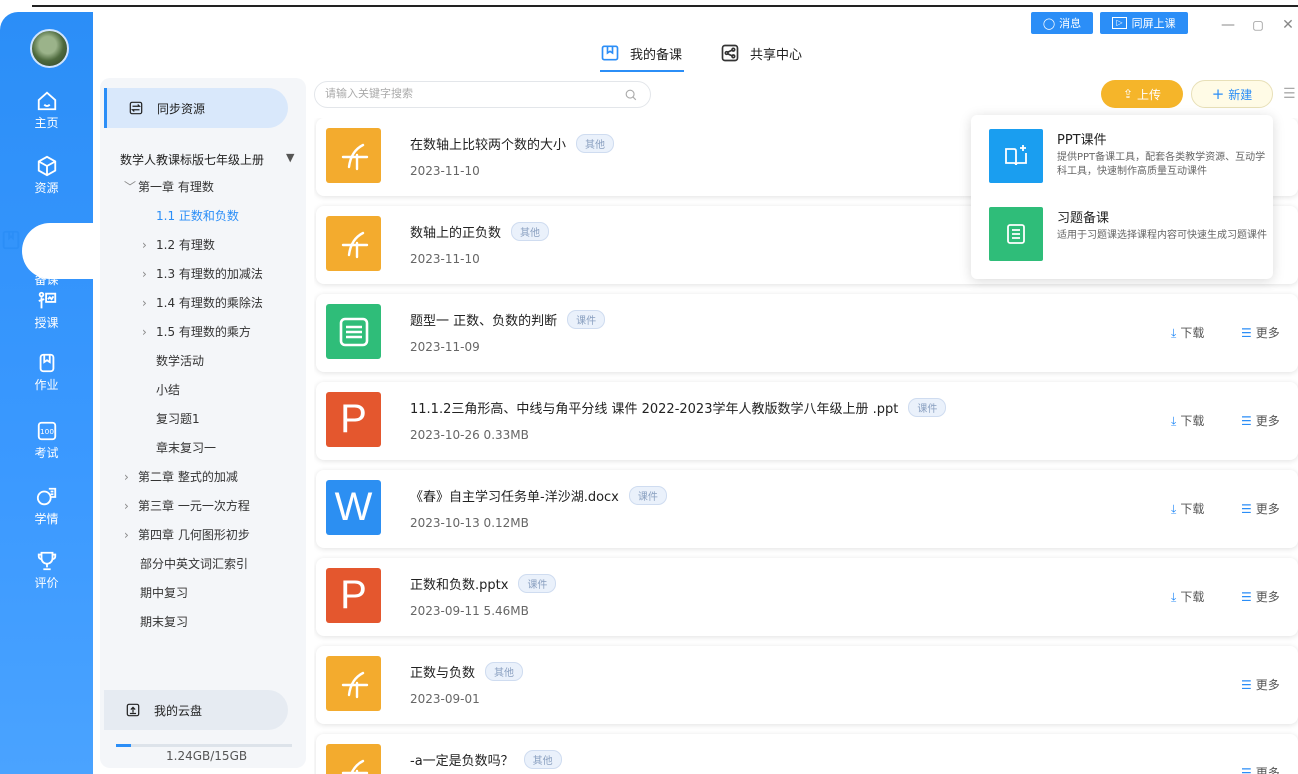  What do you see at coordinates (181, 476) in the screenshot?
I see `tree-item: › 第二章 整式的加减` at bounding box center [181, 476].